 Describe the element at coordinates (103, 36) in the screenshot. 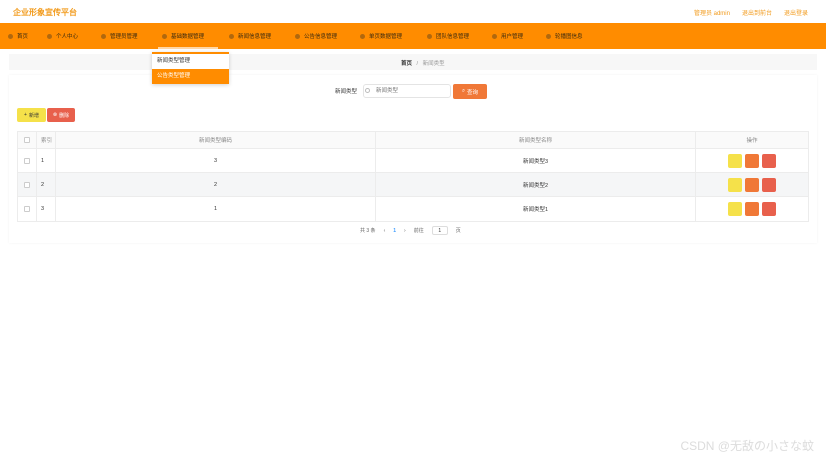

I see `admin-icon` at that location.